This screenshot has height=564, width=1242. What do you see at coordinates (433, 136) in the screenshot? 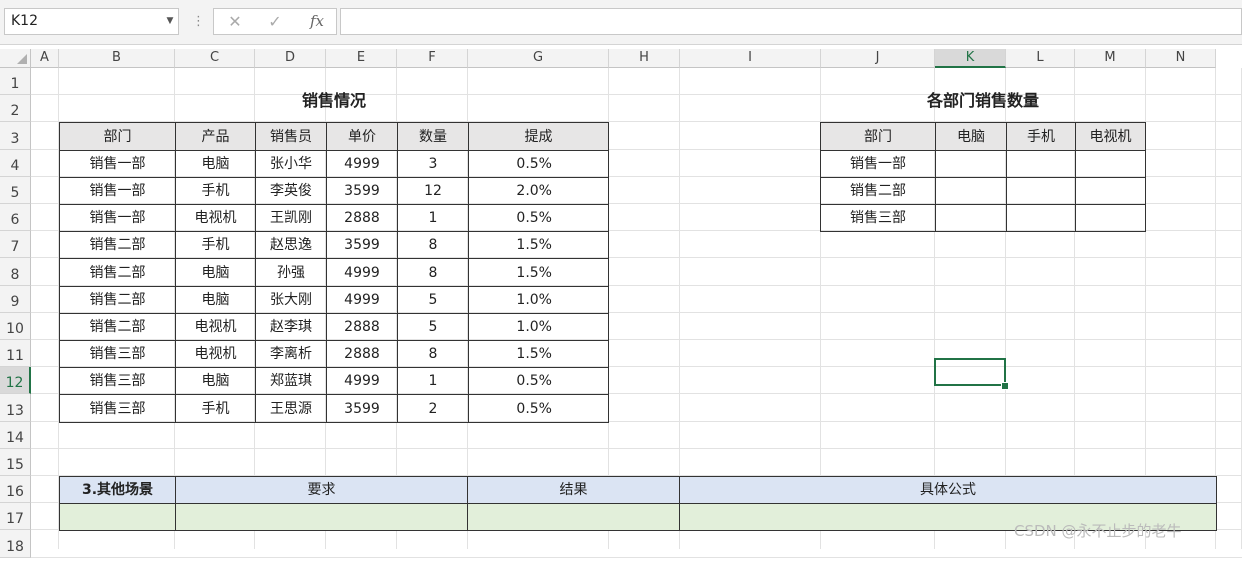
I see `sales-header-cell: 数量` at bounding box center [433, 136].